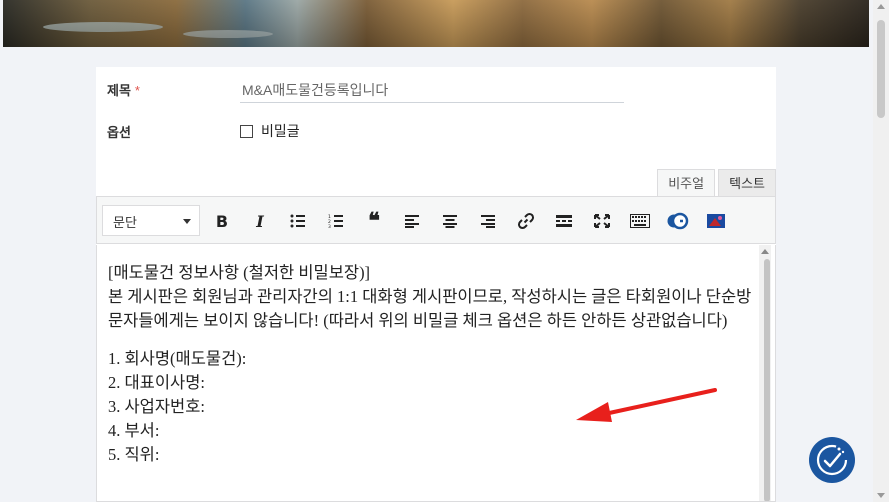 The image size is (889, 502). What do you see at coordinates (137, 90) in the screenshot?
I see `required-mark: *` at bounding box center [137, 90].